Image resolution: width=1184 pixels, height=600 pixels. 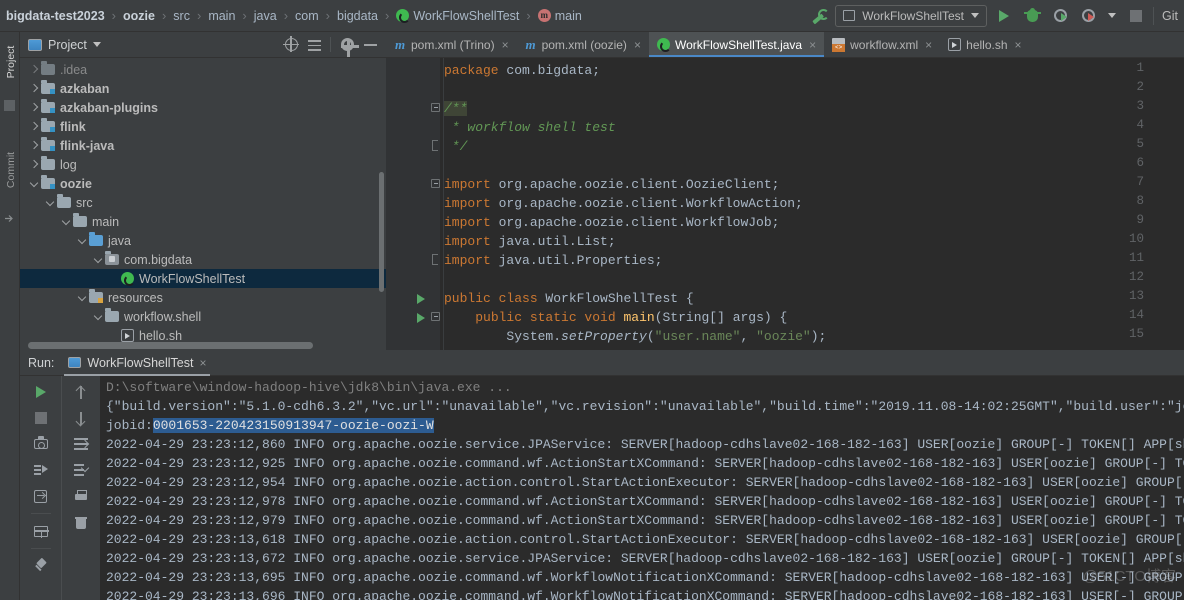 I want to click on tree-item-java: java, so click(x=203, y=240).